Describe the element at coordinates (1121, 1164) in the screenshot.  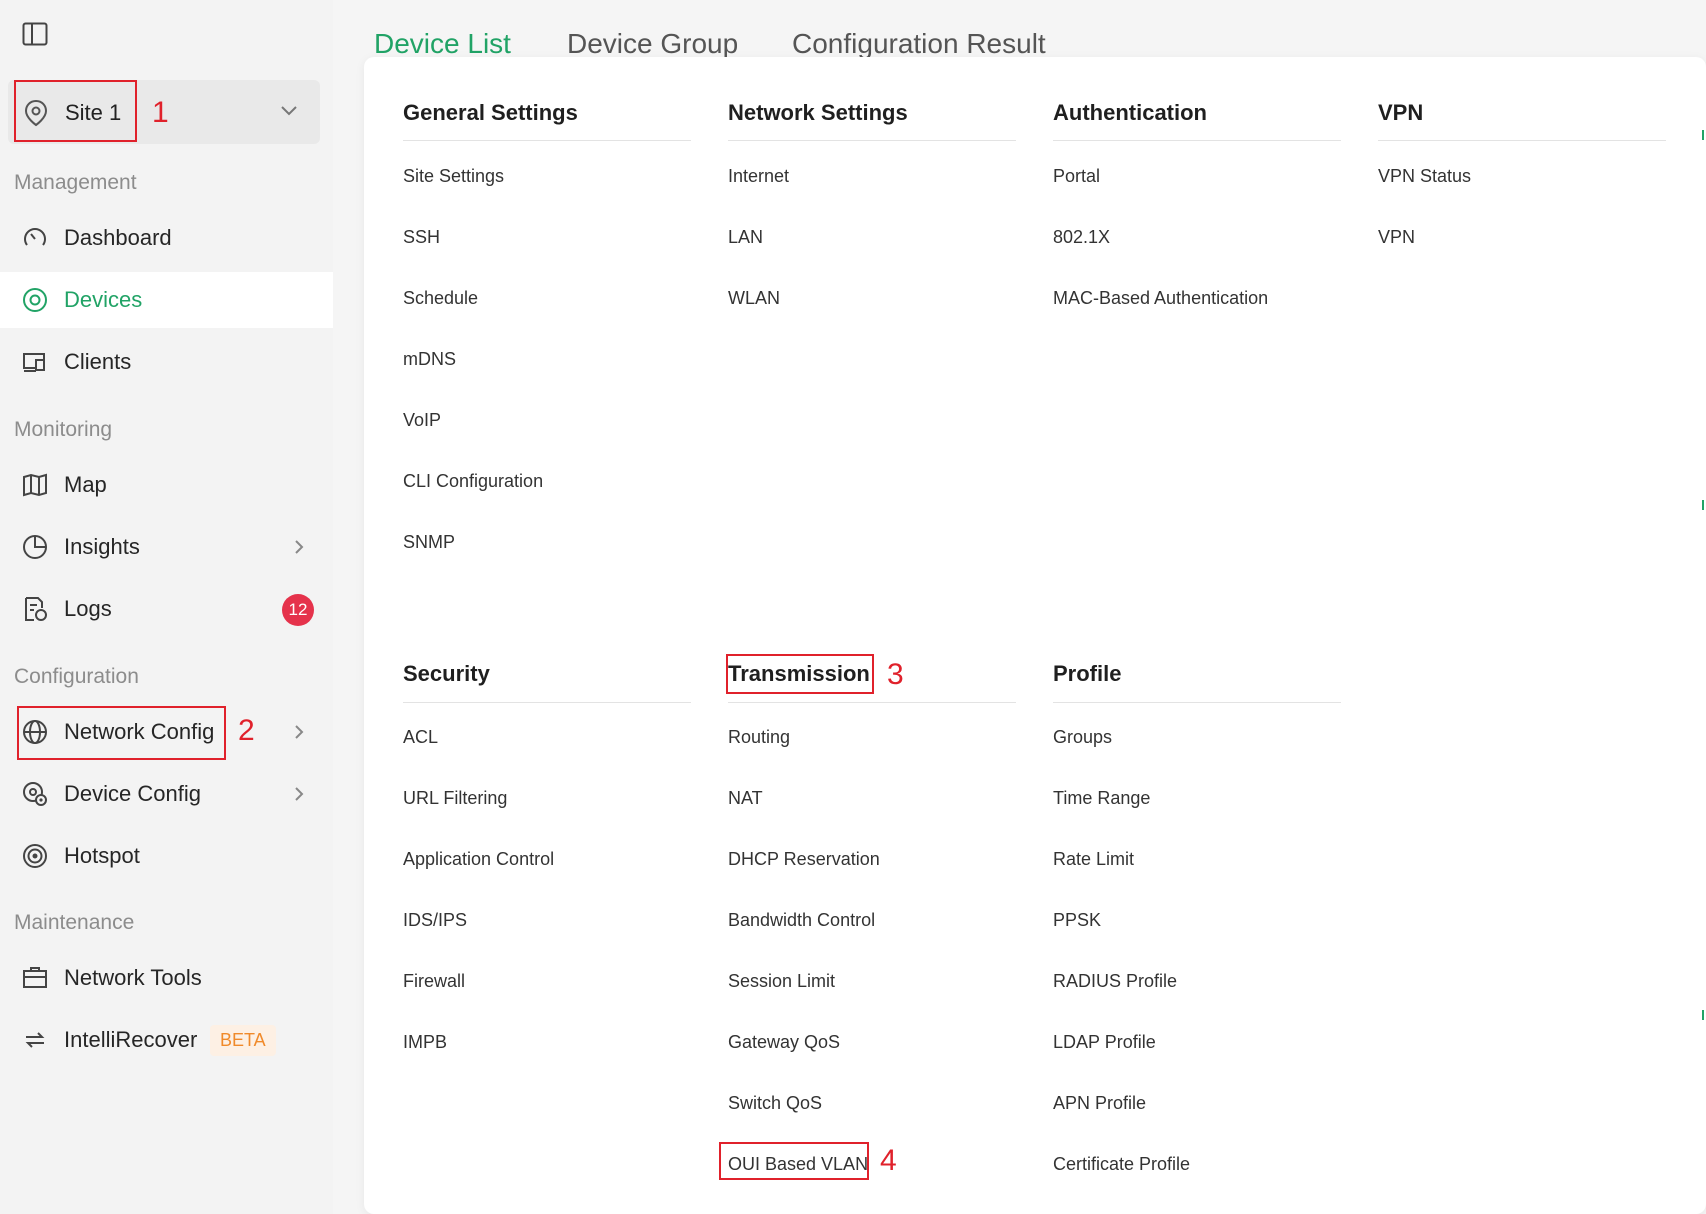
I see `menu-item-certificate-profile: Certificate Profile` at that location.